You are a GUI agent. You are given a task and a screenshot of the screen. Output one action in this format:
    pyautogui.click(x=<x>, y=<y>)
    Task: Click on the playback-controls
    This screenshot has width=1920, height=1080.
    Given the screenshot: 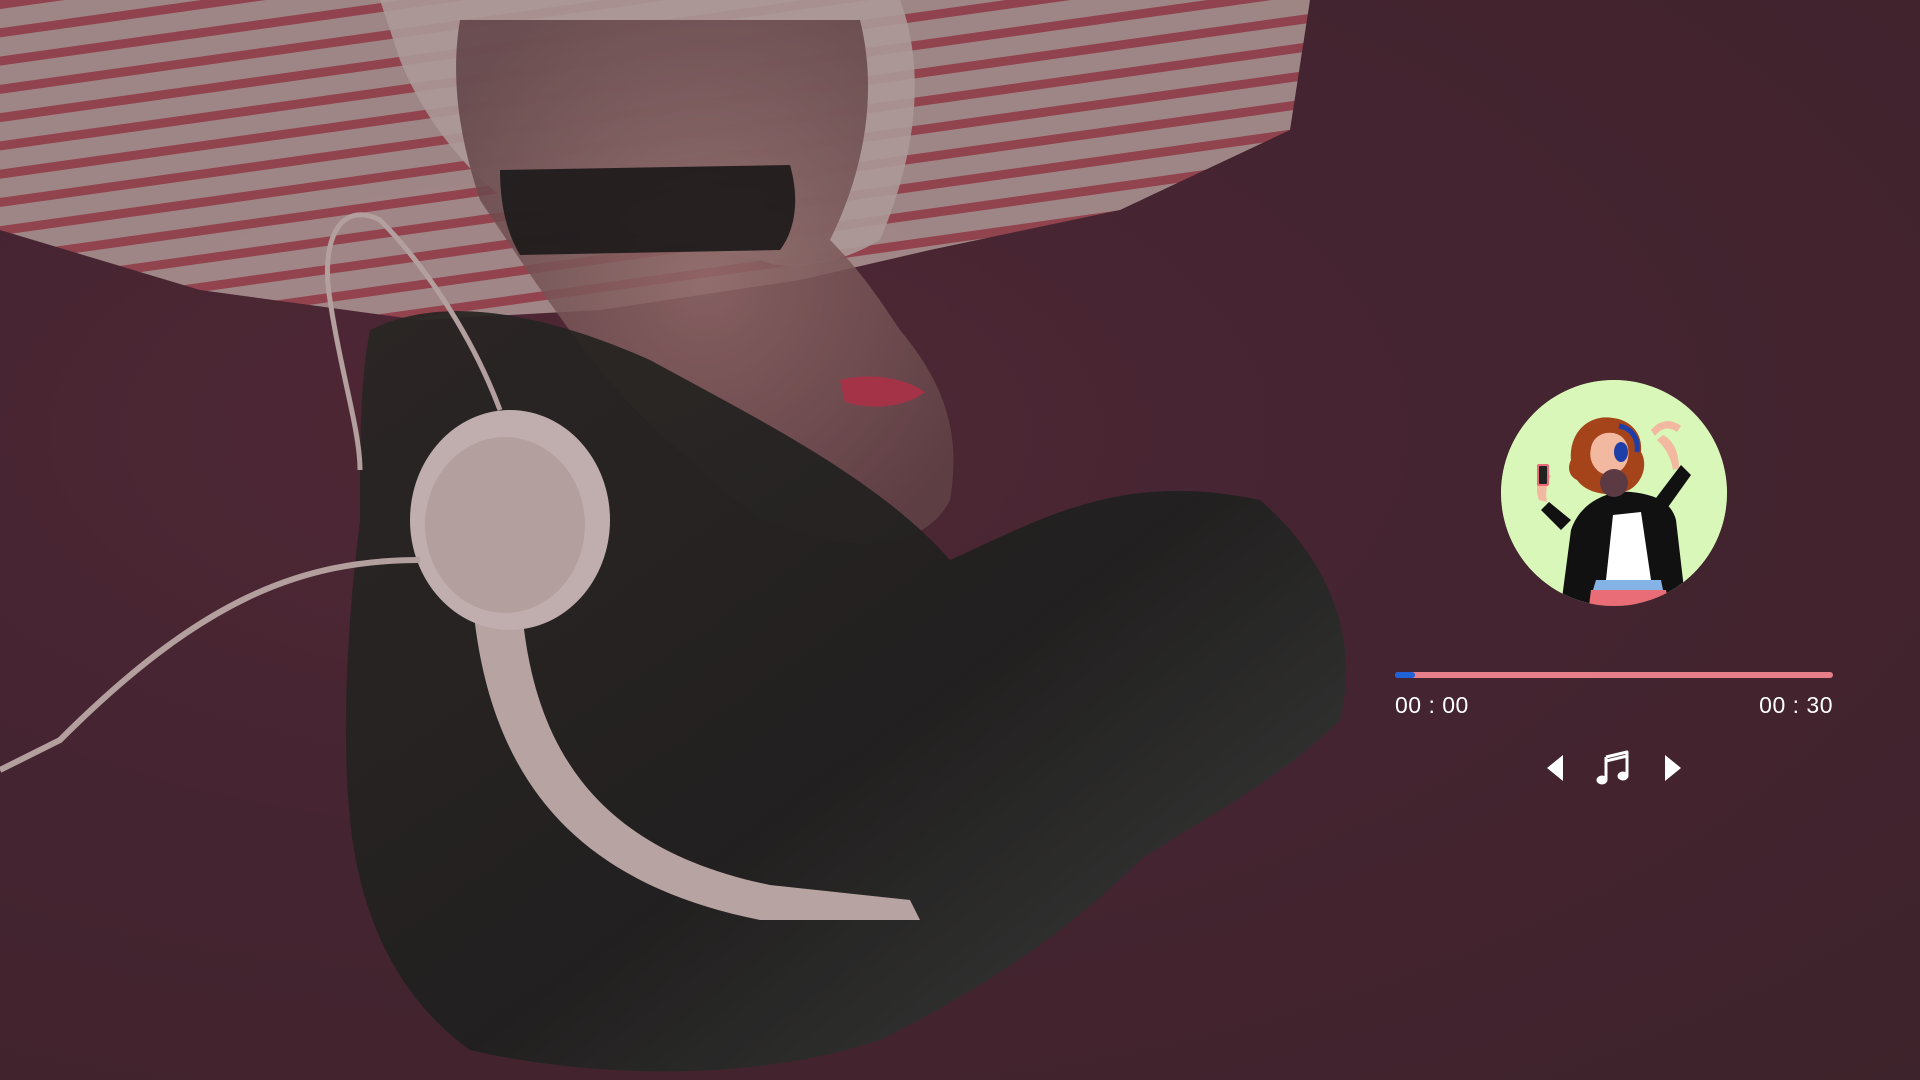 What is the action you would take?
    pyautogui.click(x=1614, y=768)
    